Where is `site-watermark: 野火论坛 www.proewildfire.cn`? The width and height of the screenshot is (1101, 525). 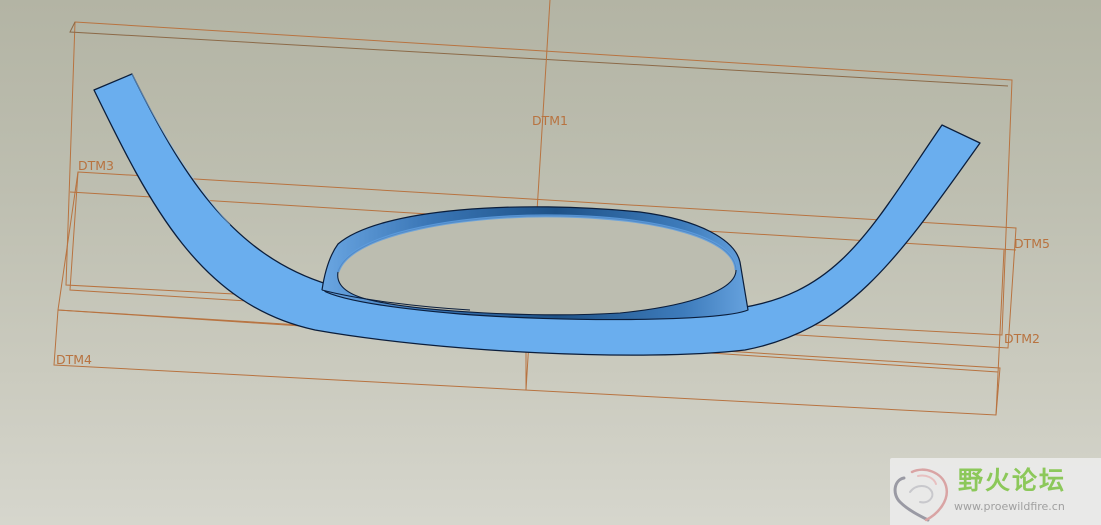
site-watermark: 野火论坛 www.proewildfire.cn is located at coordinates (995, 491).